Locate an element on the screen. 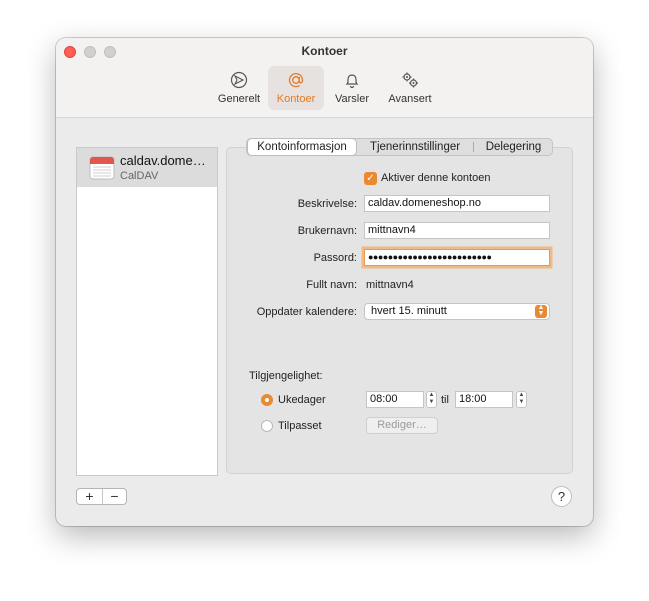  fullname-label: Fullt navn: is located at coordinates (331, 285).